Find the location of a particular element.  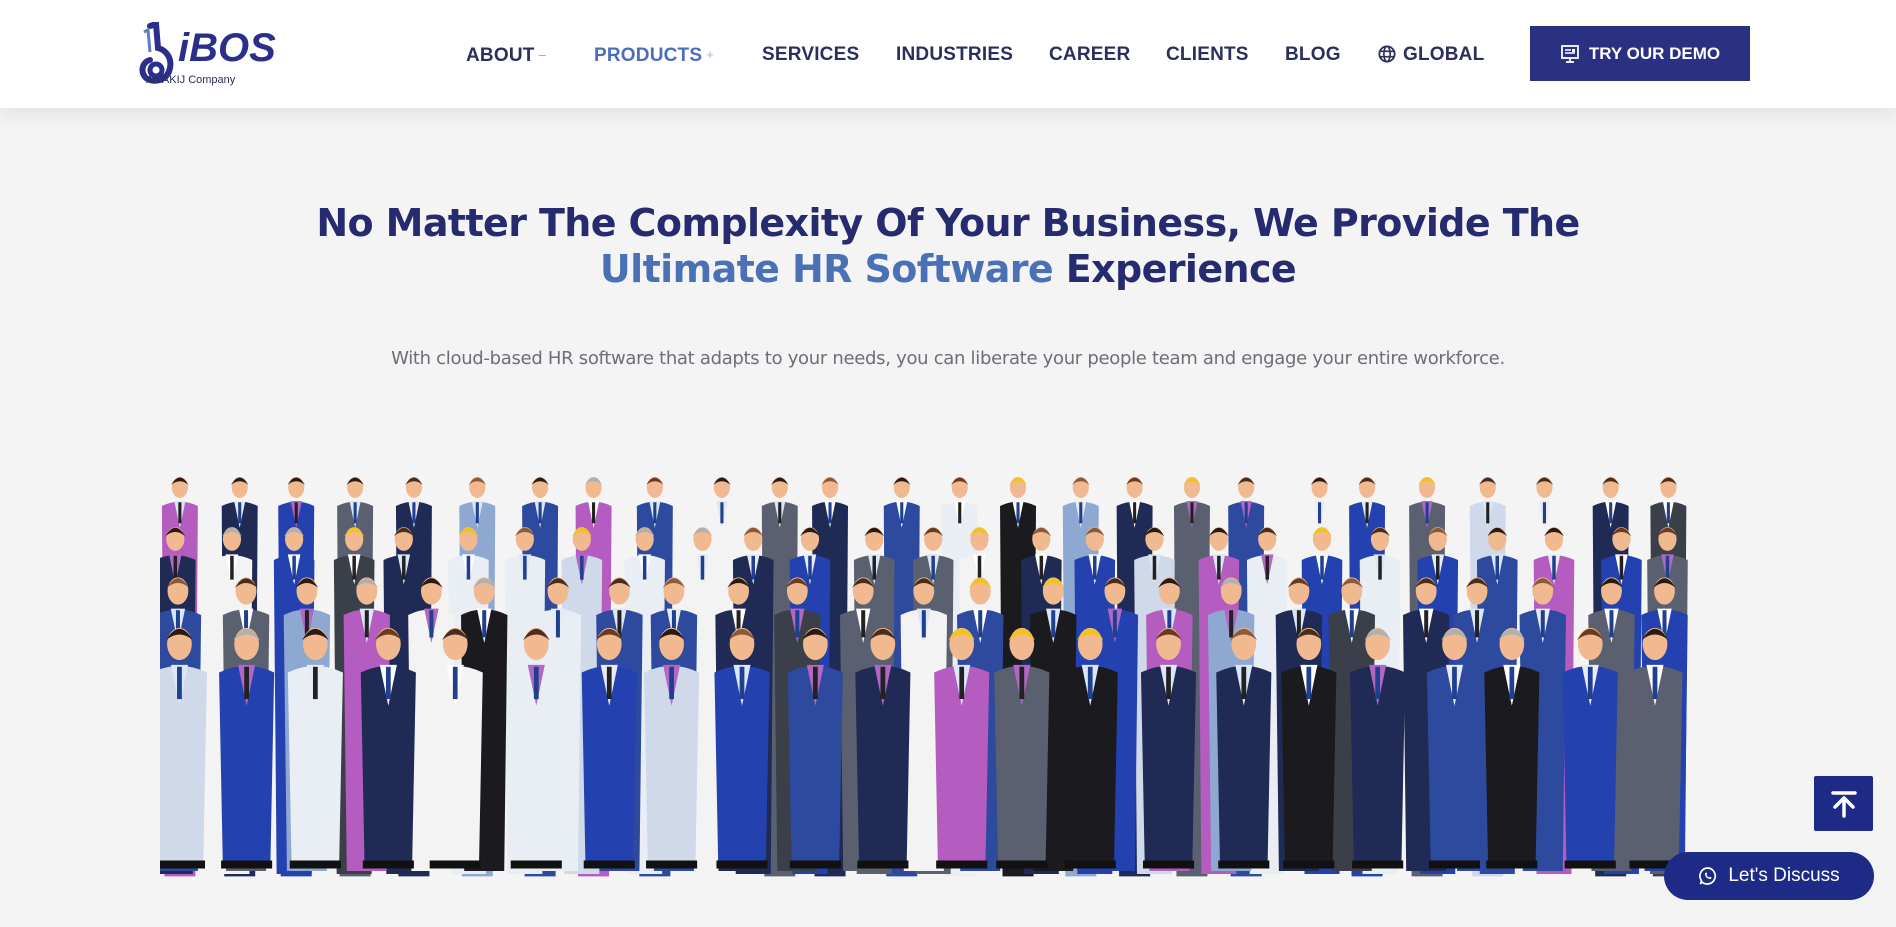

nav-item-career: CAREER is located at coordinates (1089, 55).